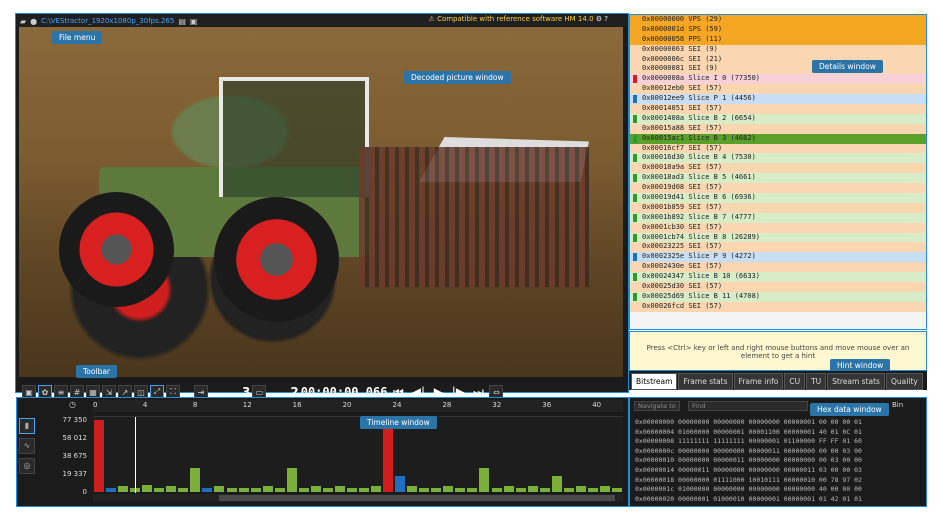  Describe the element at coordinates (904, 381) in the screenshot. I see `tab-quality: Quality` at that location.